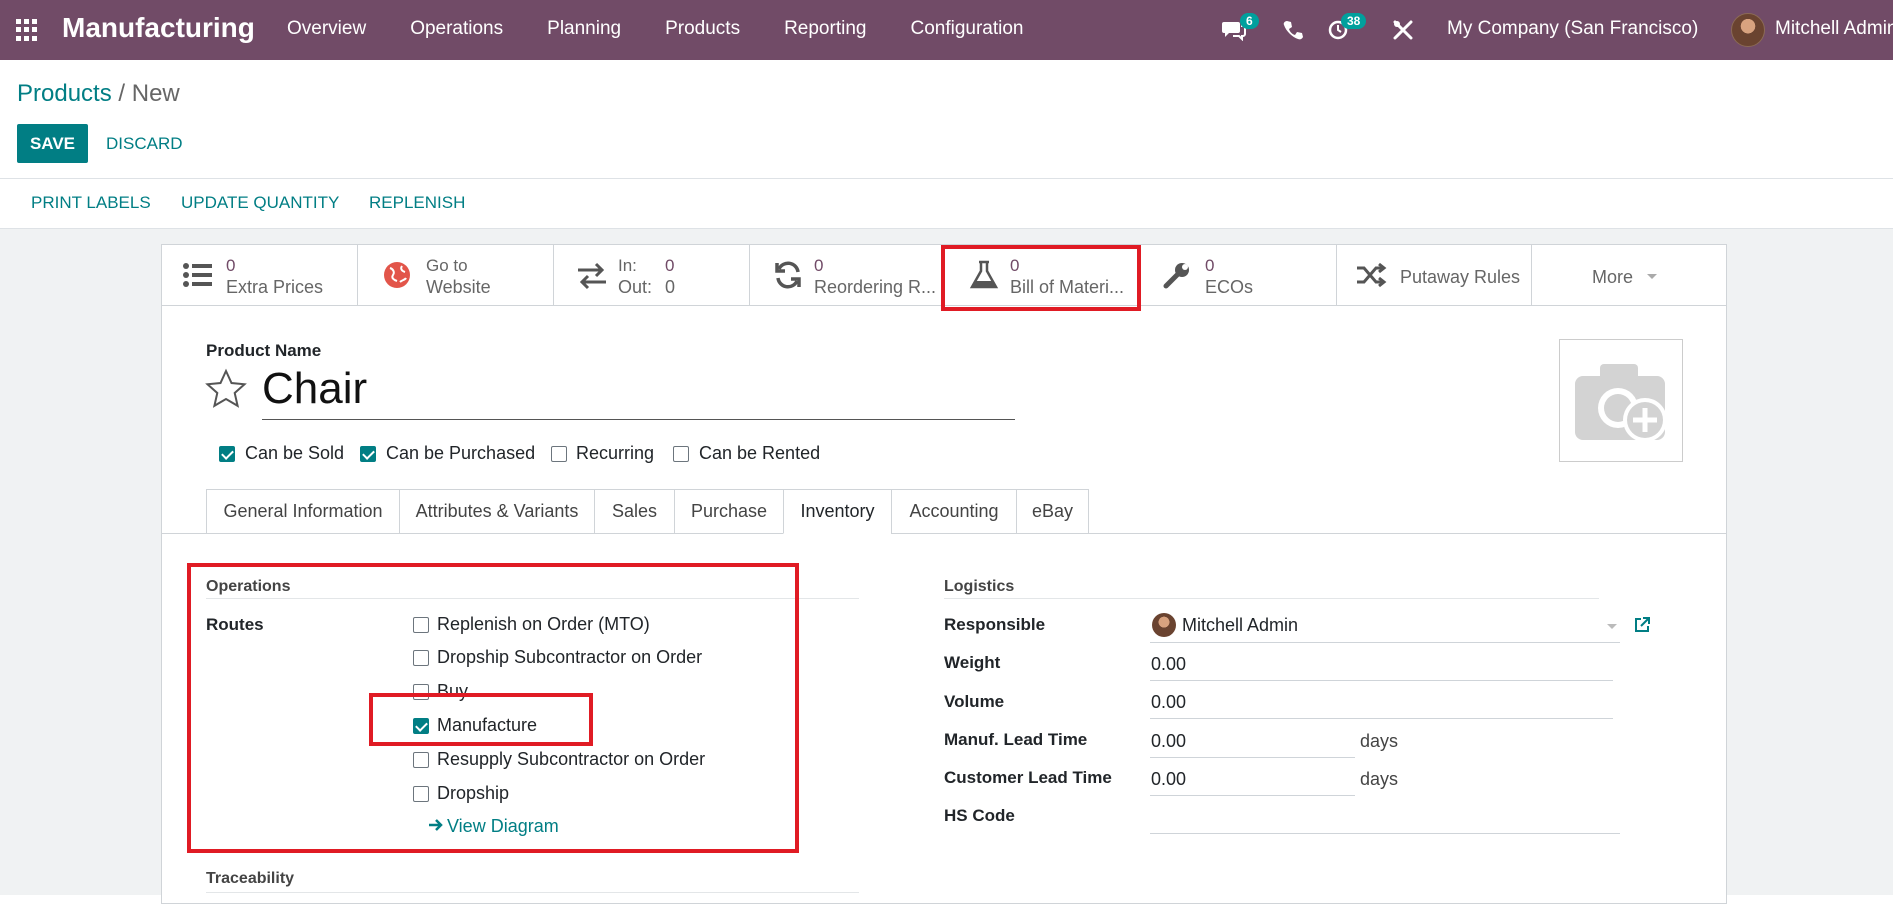 This screenshot has width=1893, height=904. Describe the element at coordinates (819, 265) in the screenshot. I see `reordering-count: 0` at that location.